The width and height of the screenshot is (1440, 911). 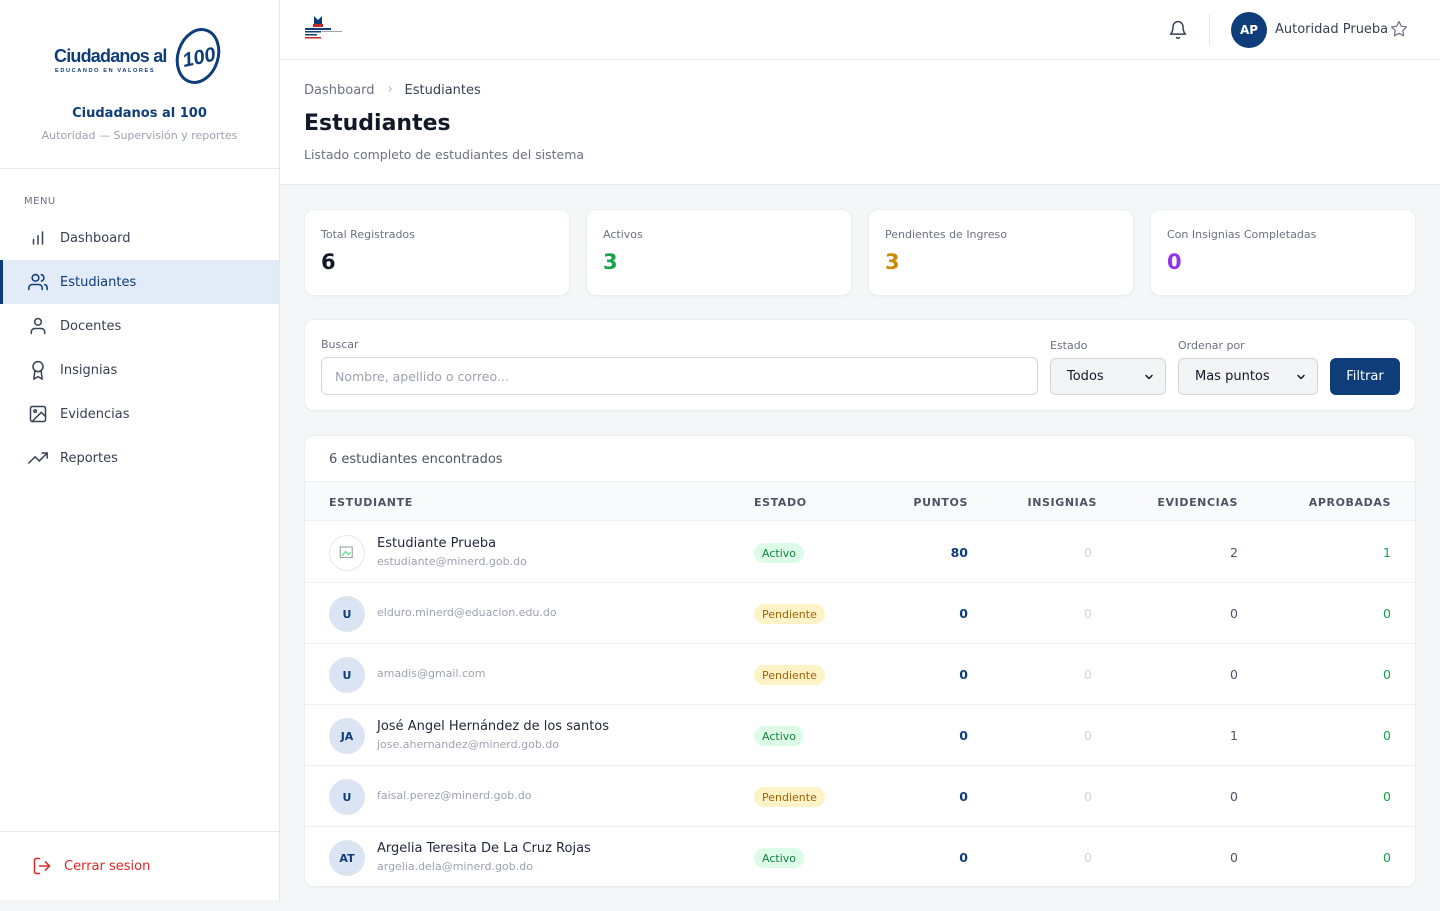 I want to click on sidebar-item-docentes: Docentes, so click(x=139, y=326).